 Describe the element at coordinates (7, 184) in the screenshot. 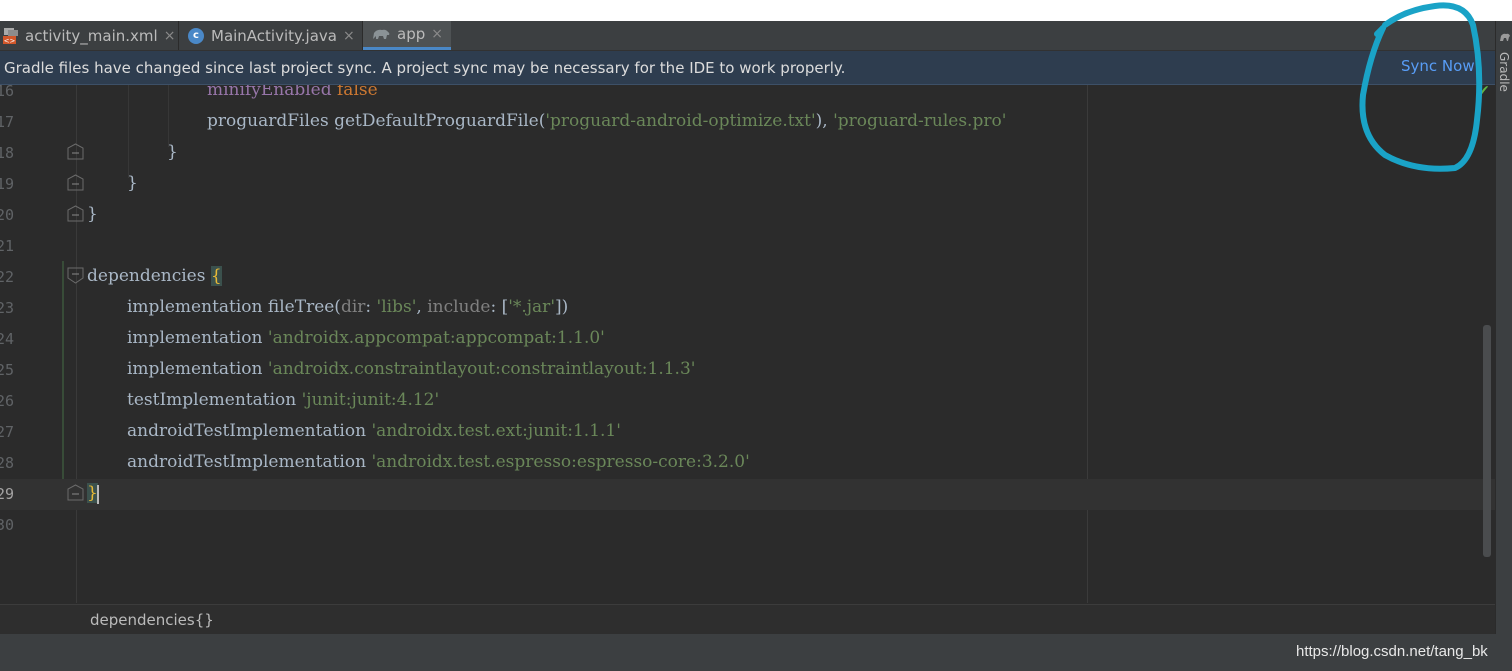

I see `line-number: 19` at that location.